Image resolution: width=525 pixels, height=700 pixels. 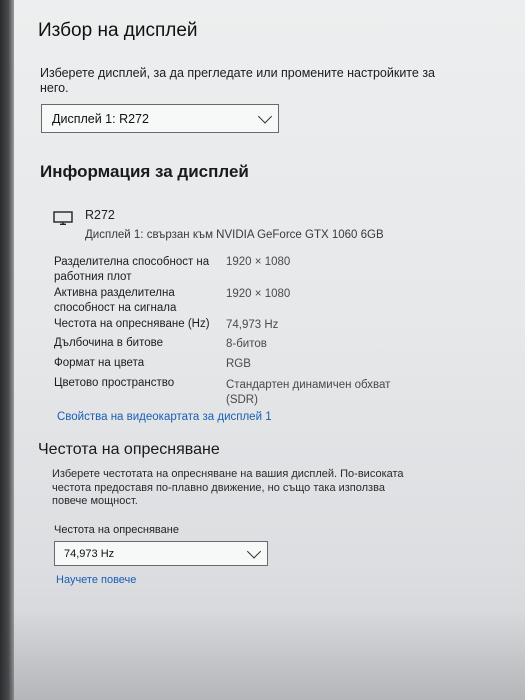 What do you see at coordinates (238, 364) in the screenshot?
I see `info-value-color-format: RGB` at bounding box center [238, 364].